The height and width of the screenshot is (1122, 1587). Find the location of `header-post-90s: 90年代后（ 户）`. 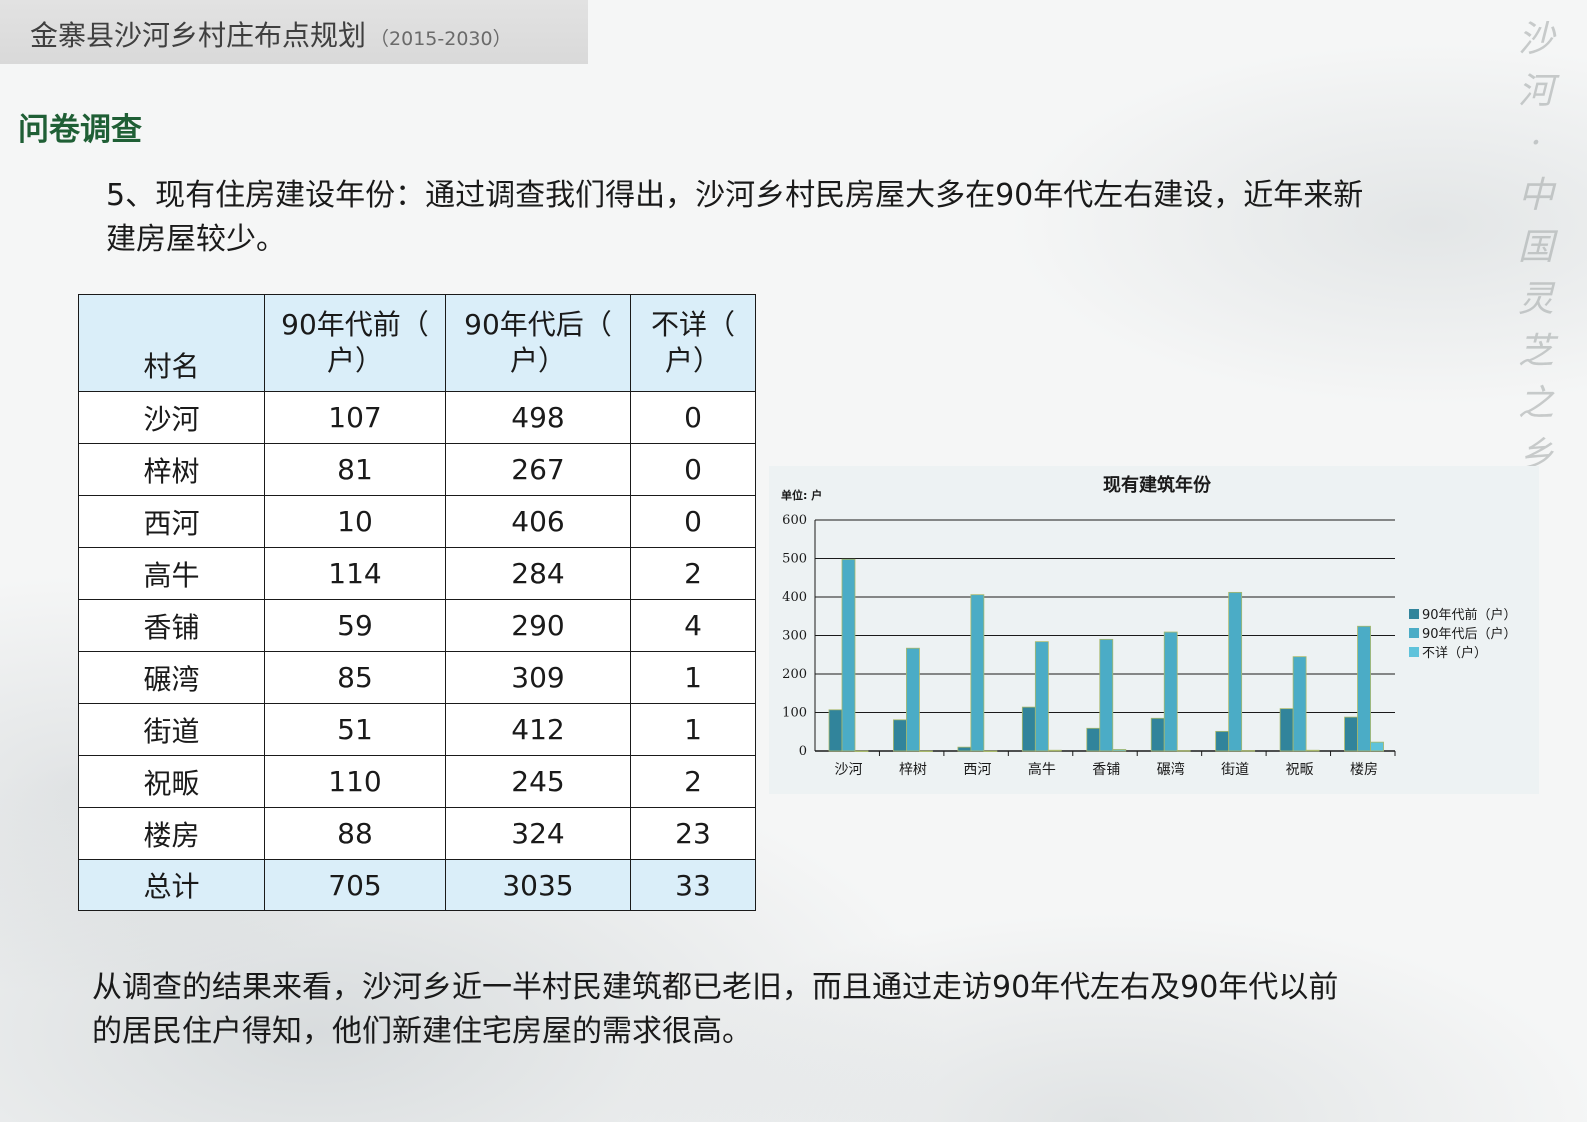

header-post-90s: 90年代后（ 户） is located at coordinates (538, 343).